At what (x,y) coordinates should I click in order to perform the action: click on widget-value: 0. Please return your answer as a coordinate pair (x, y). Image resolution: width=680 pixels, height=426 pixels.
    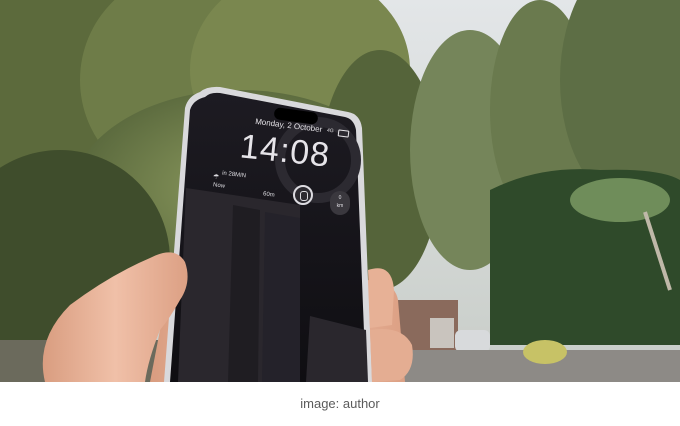
    Looking at the image, I should click on (340, 198).